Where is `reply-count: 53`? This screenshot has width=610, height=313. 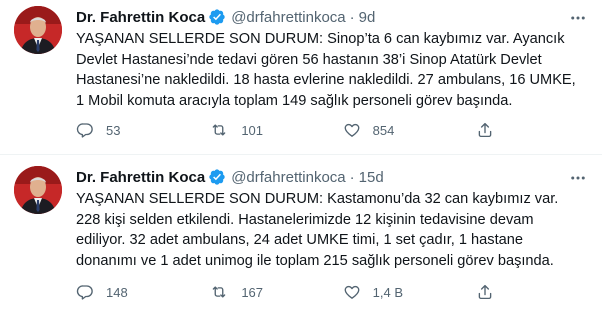
reply-count: 53 is located at coordinates (113, 130).